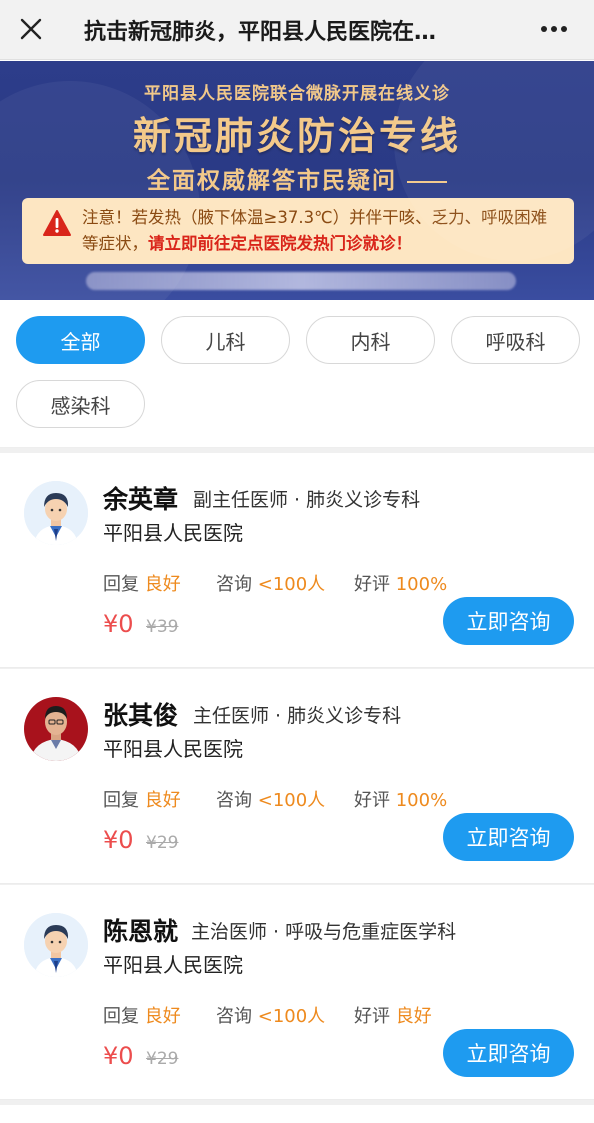 Image resolution: width=594 pixels, height=1123 pixels. Describe the element at coordinates (297, 1114) in the screenshot. I see `doctor-card-partial` at that location.